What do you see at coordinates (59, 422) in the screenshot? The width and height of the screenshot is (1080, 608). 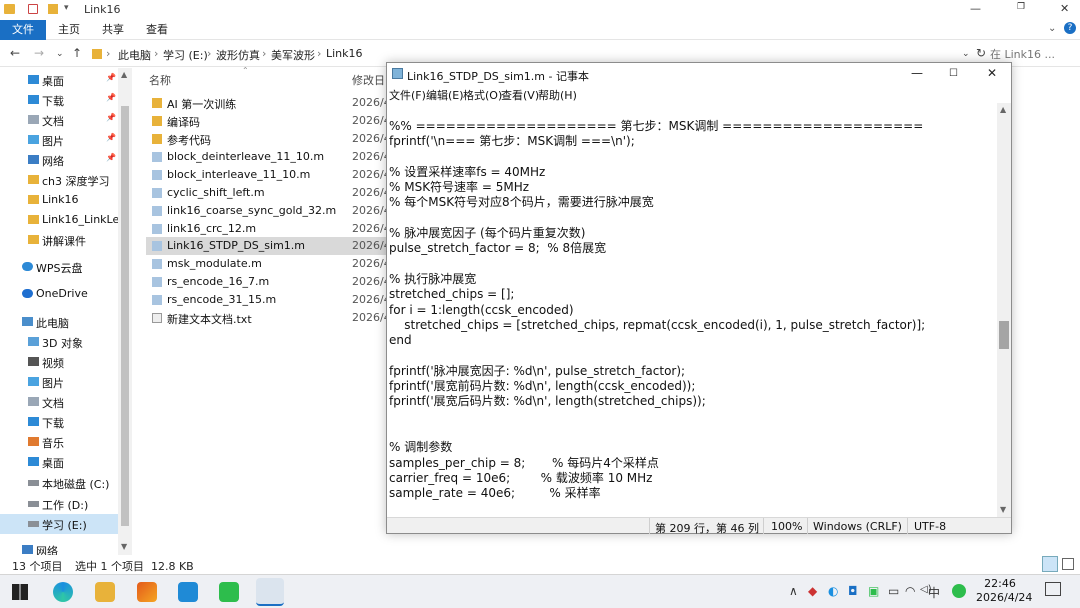 I see `nav-item-downloads-pc: 下载` at bounding box center [59, 422].